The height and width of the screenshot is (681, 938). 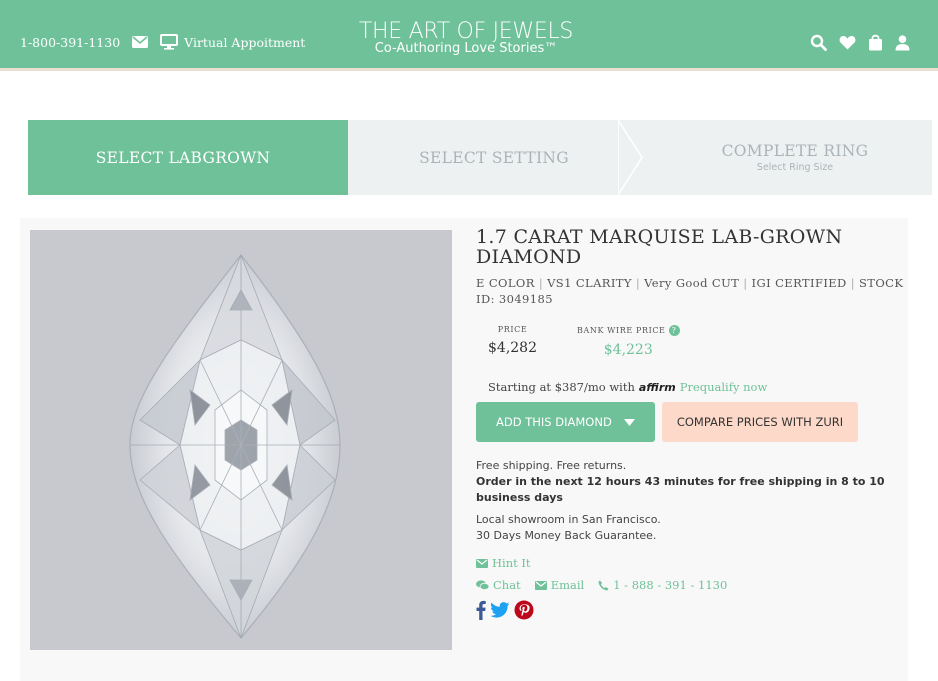 I want to click on phone-icon, so click(x=603, y=585).